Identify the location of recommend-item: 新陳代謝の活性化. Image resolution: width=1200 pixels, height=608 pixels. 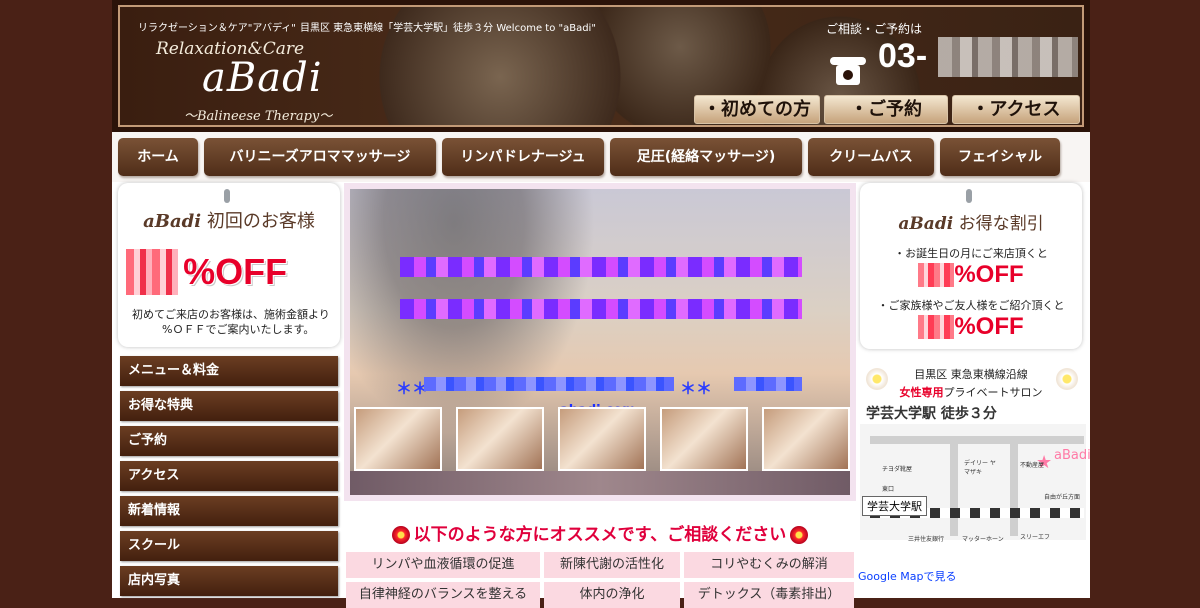
(612, 565).